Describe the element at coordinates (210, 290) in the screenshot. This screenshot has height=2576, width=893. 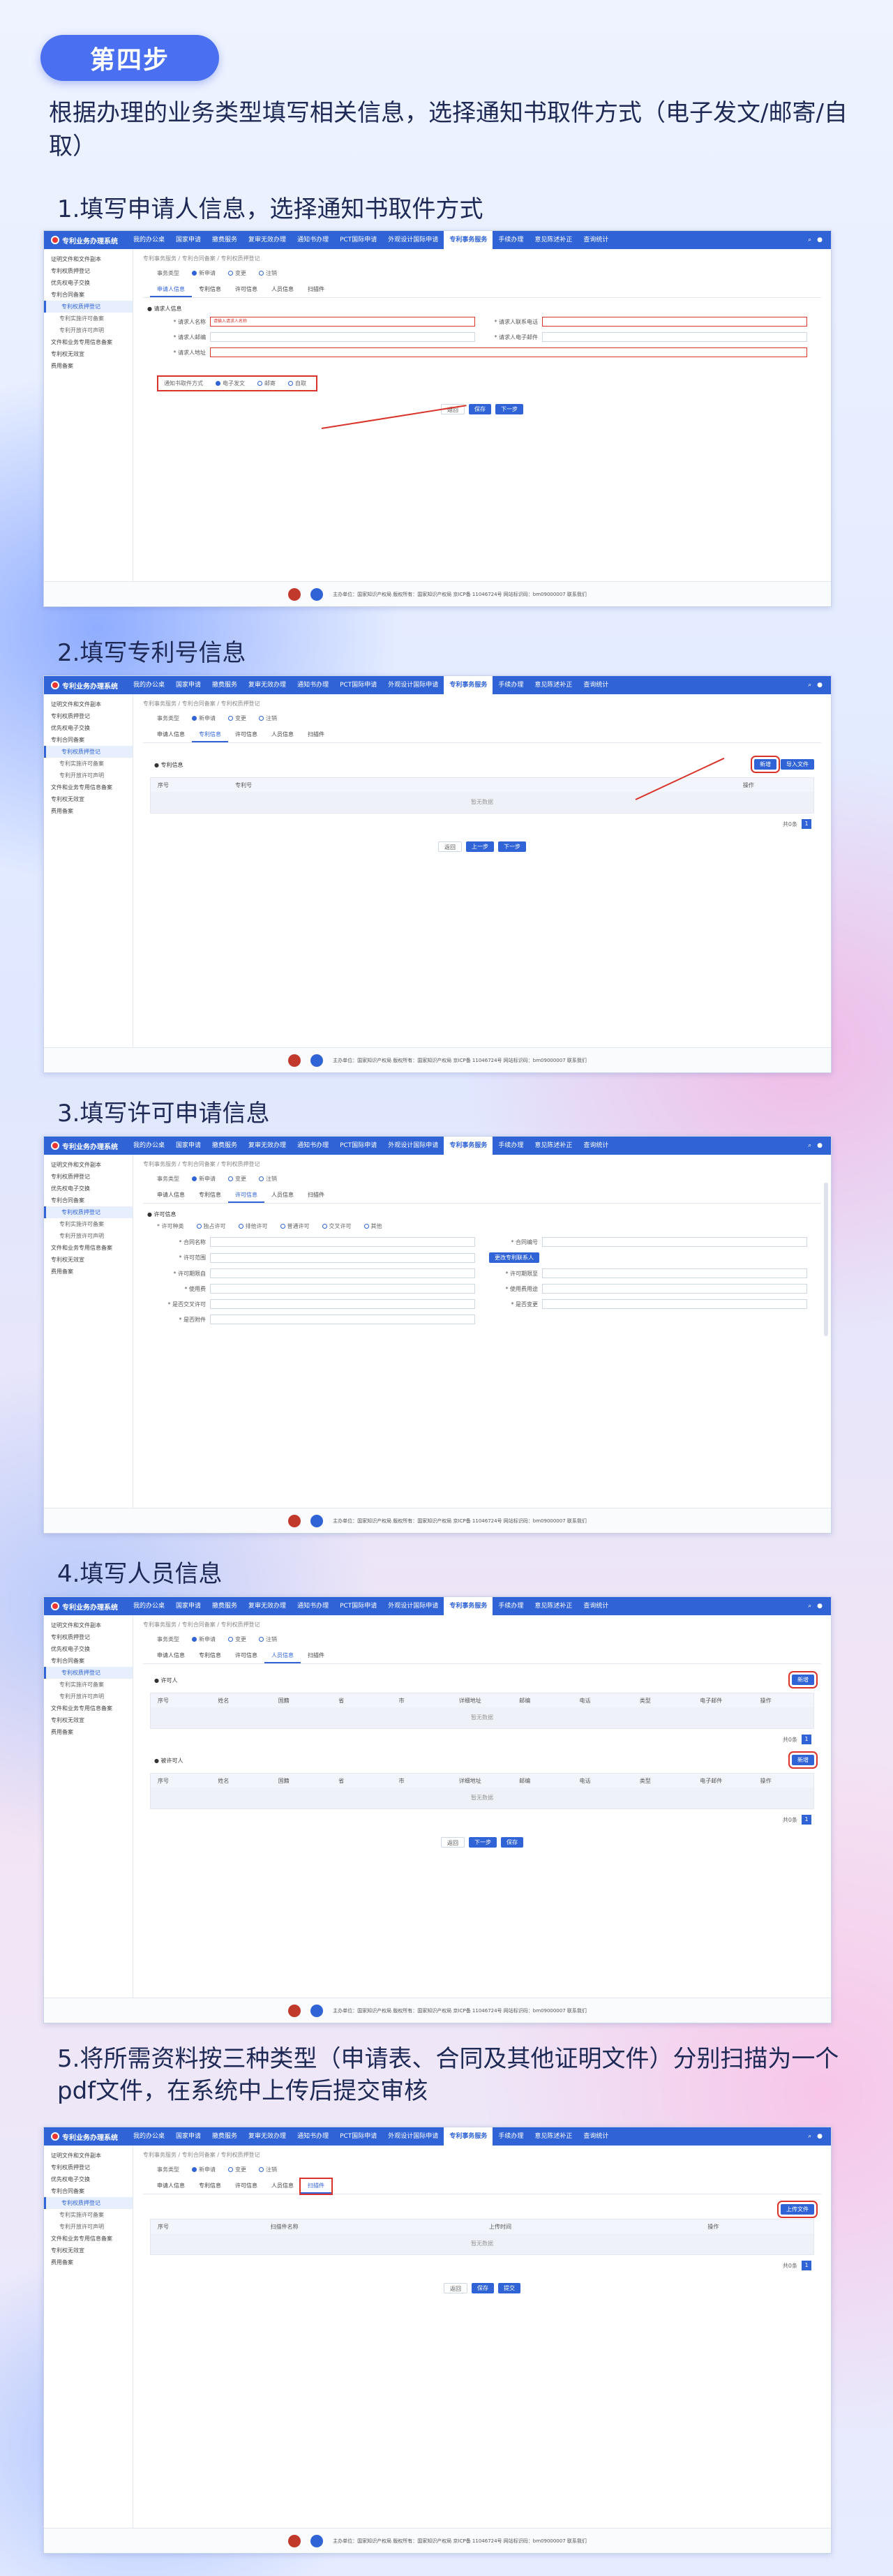
I see `tab-patent: 专利信息` at that location.